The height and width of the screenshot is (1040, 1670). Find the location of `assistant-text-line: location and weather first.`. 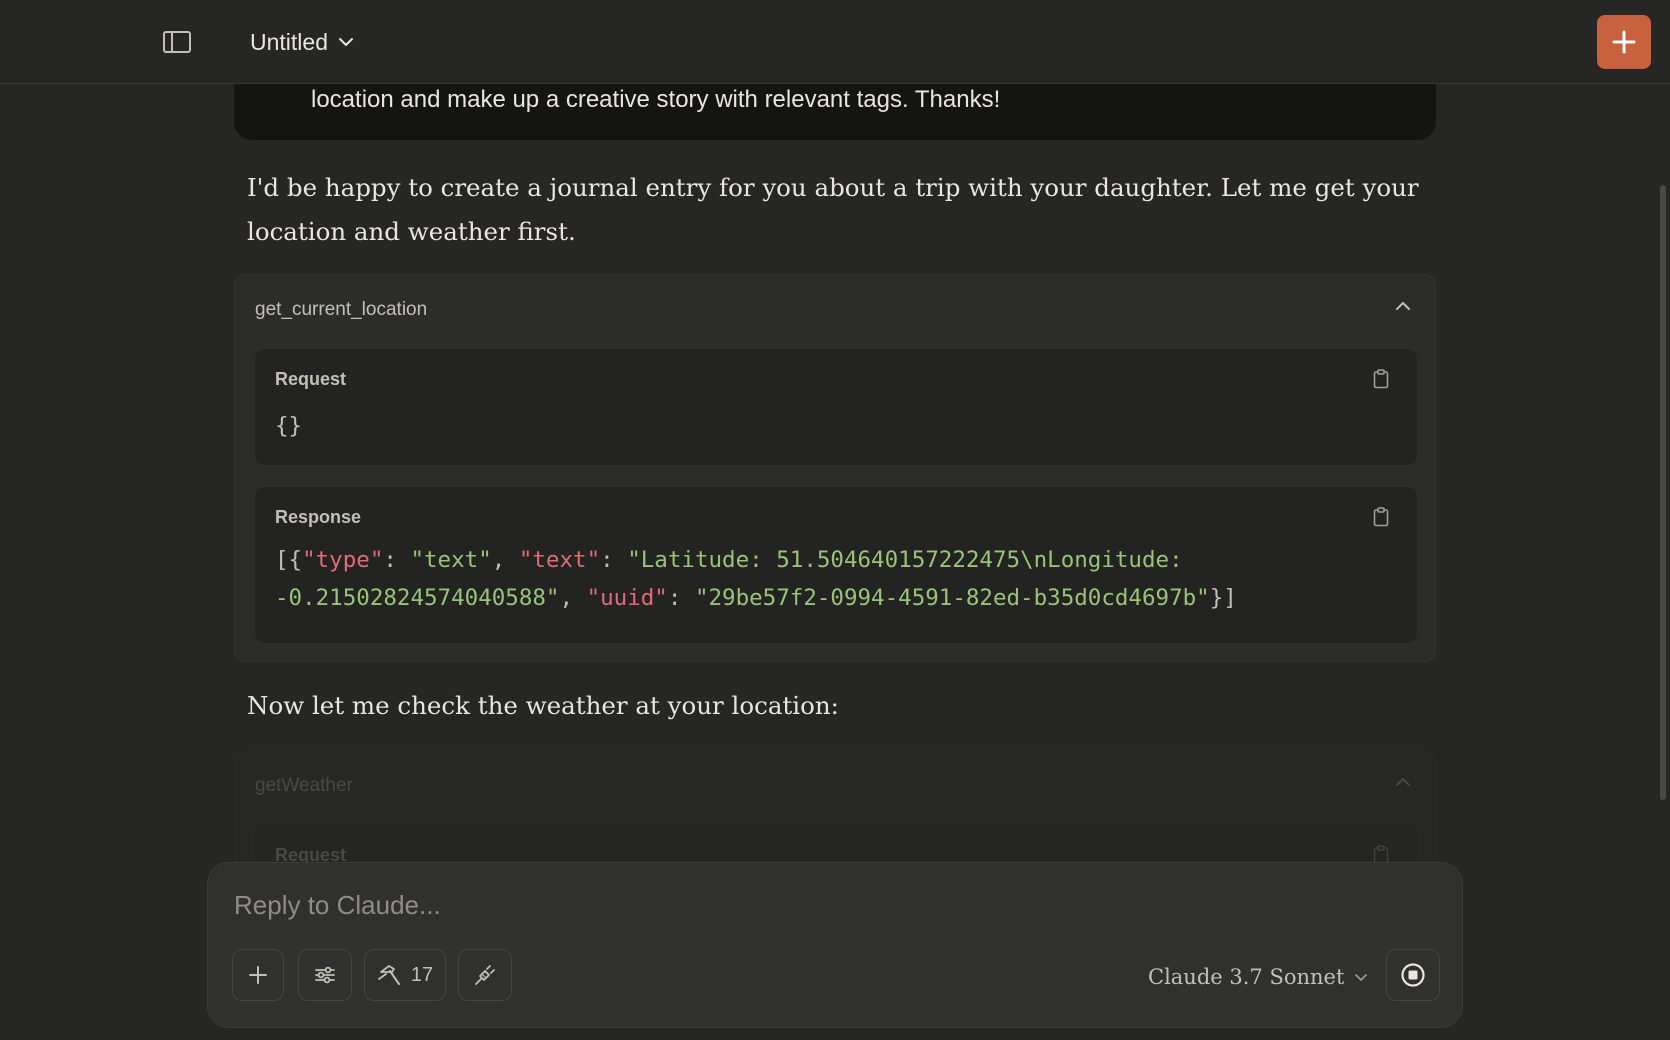

assistant-text-line: location and weather first. is located at coordinates (411, 231).